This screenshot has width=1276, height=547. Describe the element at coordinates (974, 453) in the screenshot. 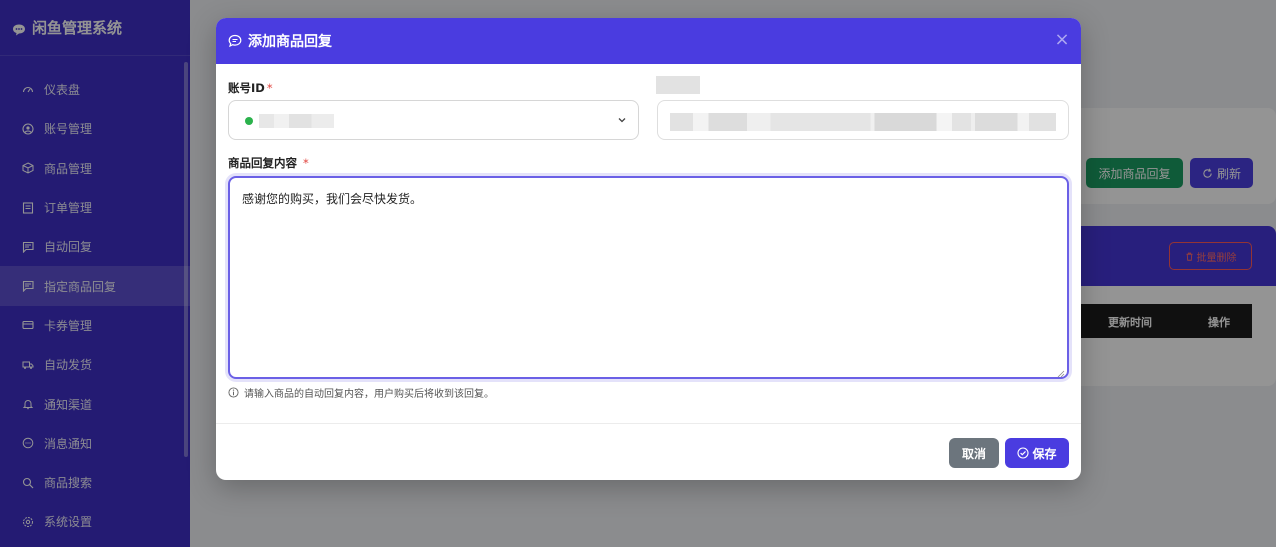

I see `cancel-button: 取消` at that location.